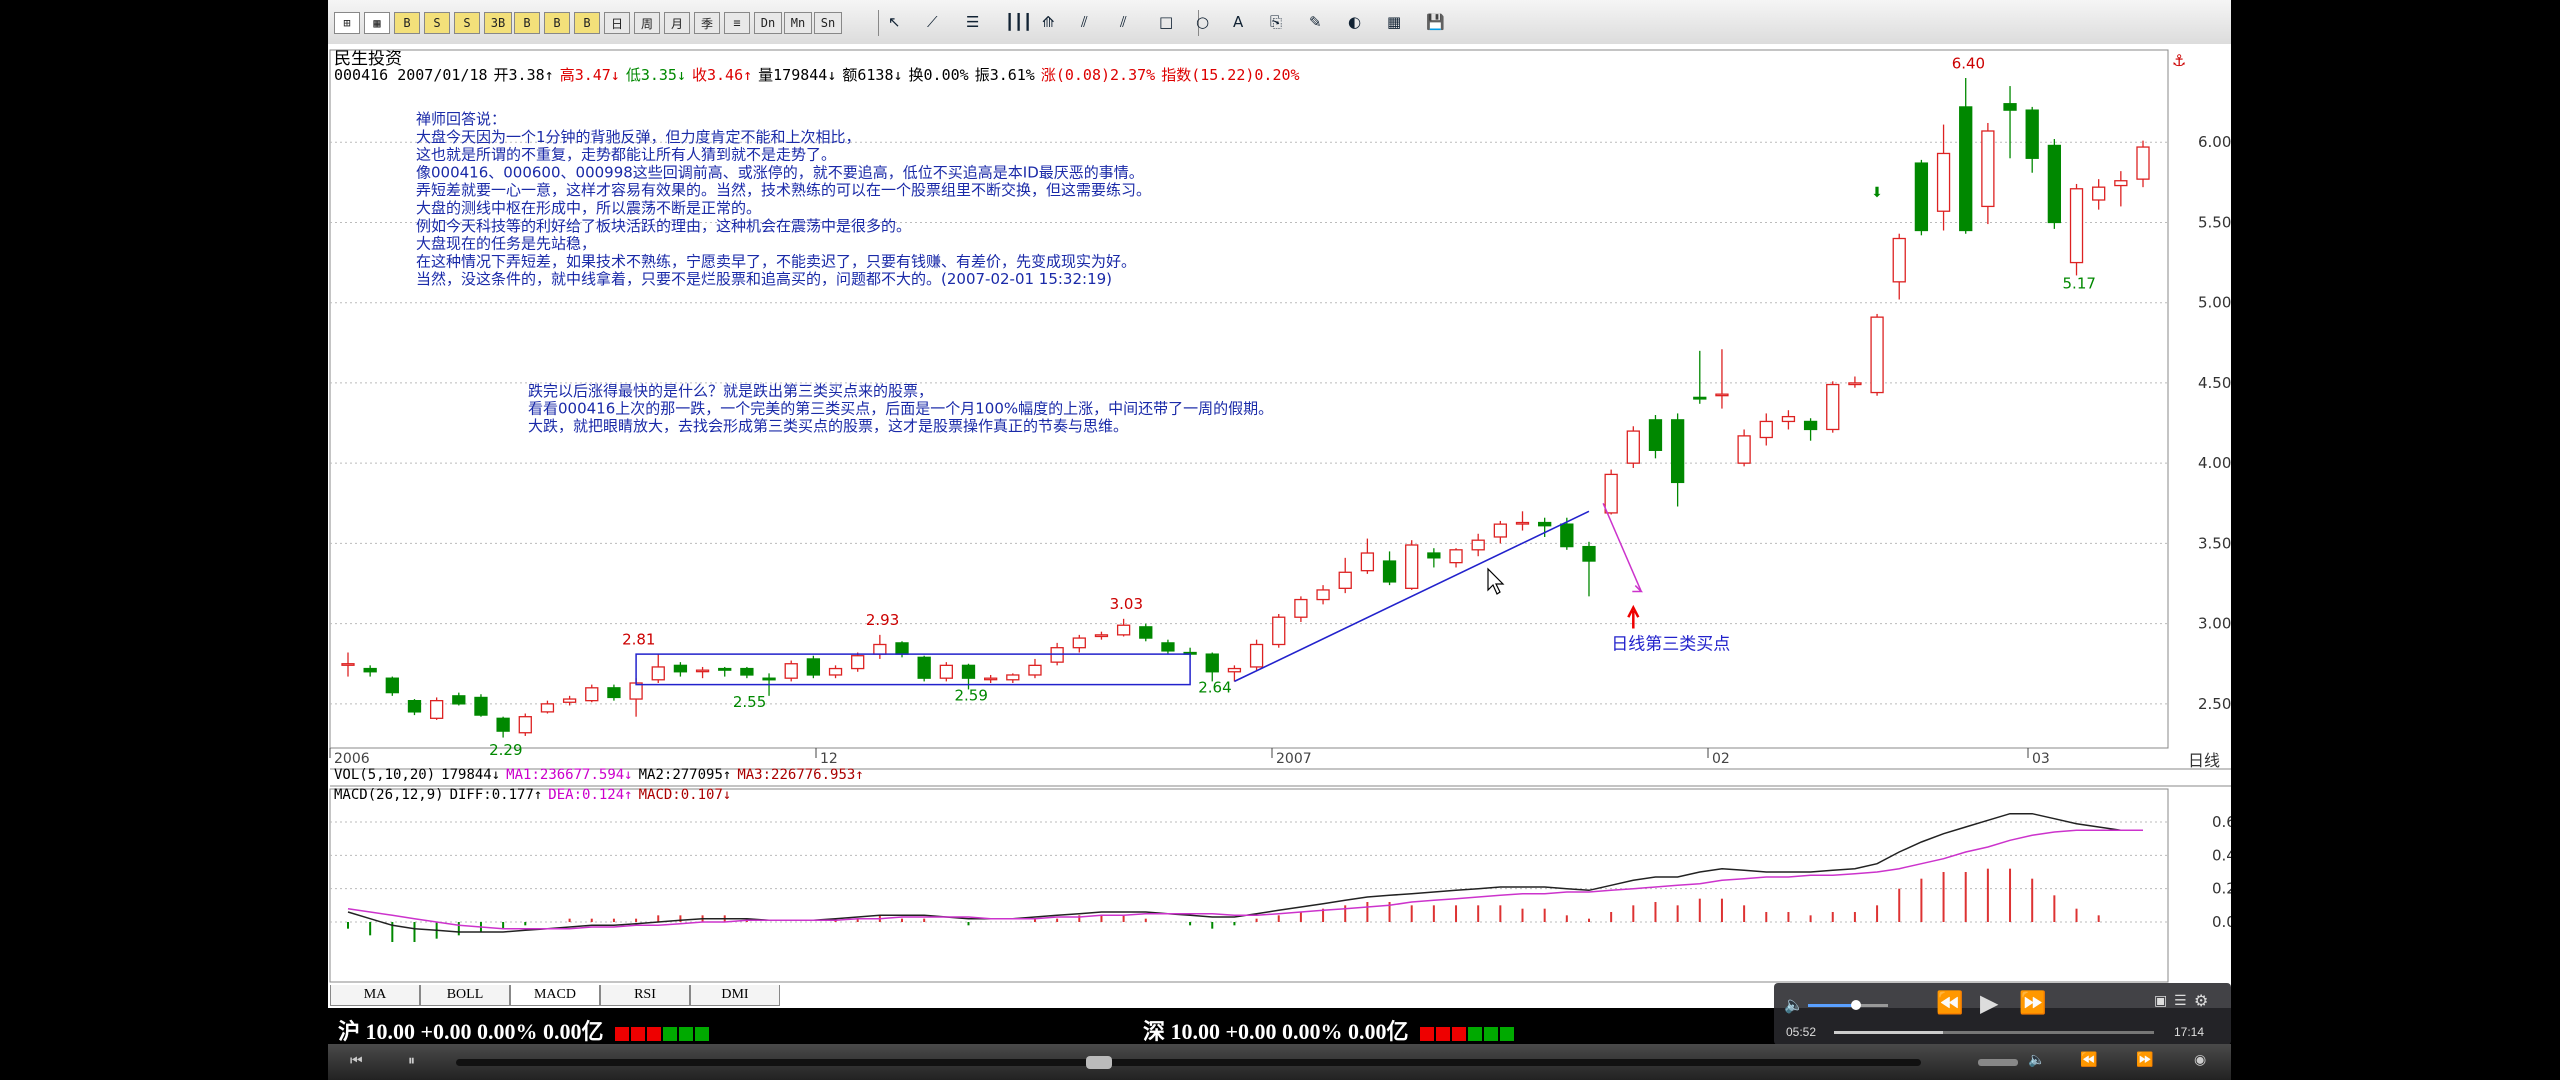  What do you see at coordinates (1998, 1062) in the screenshot?
I see `volume-bar` at bounding box center [1998, 1062].